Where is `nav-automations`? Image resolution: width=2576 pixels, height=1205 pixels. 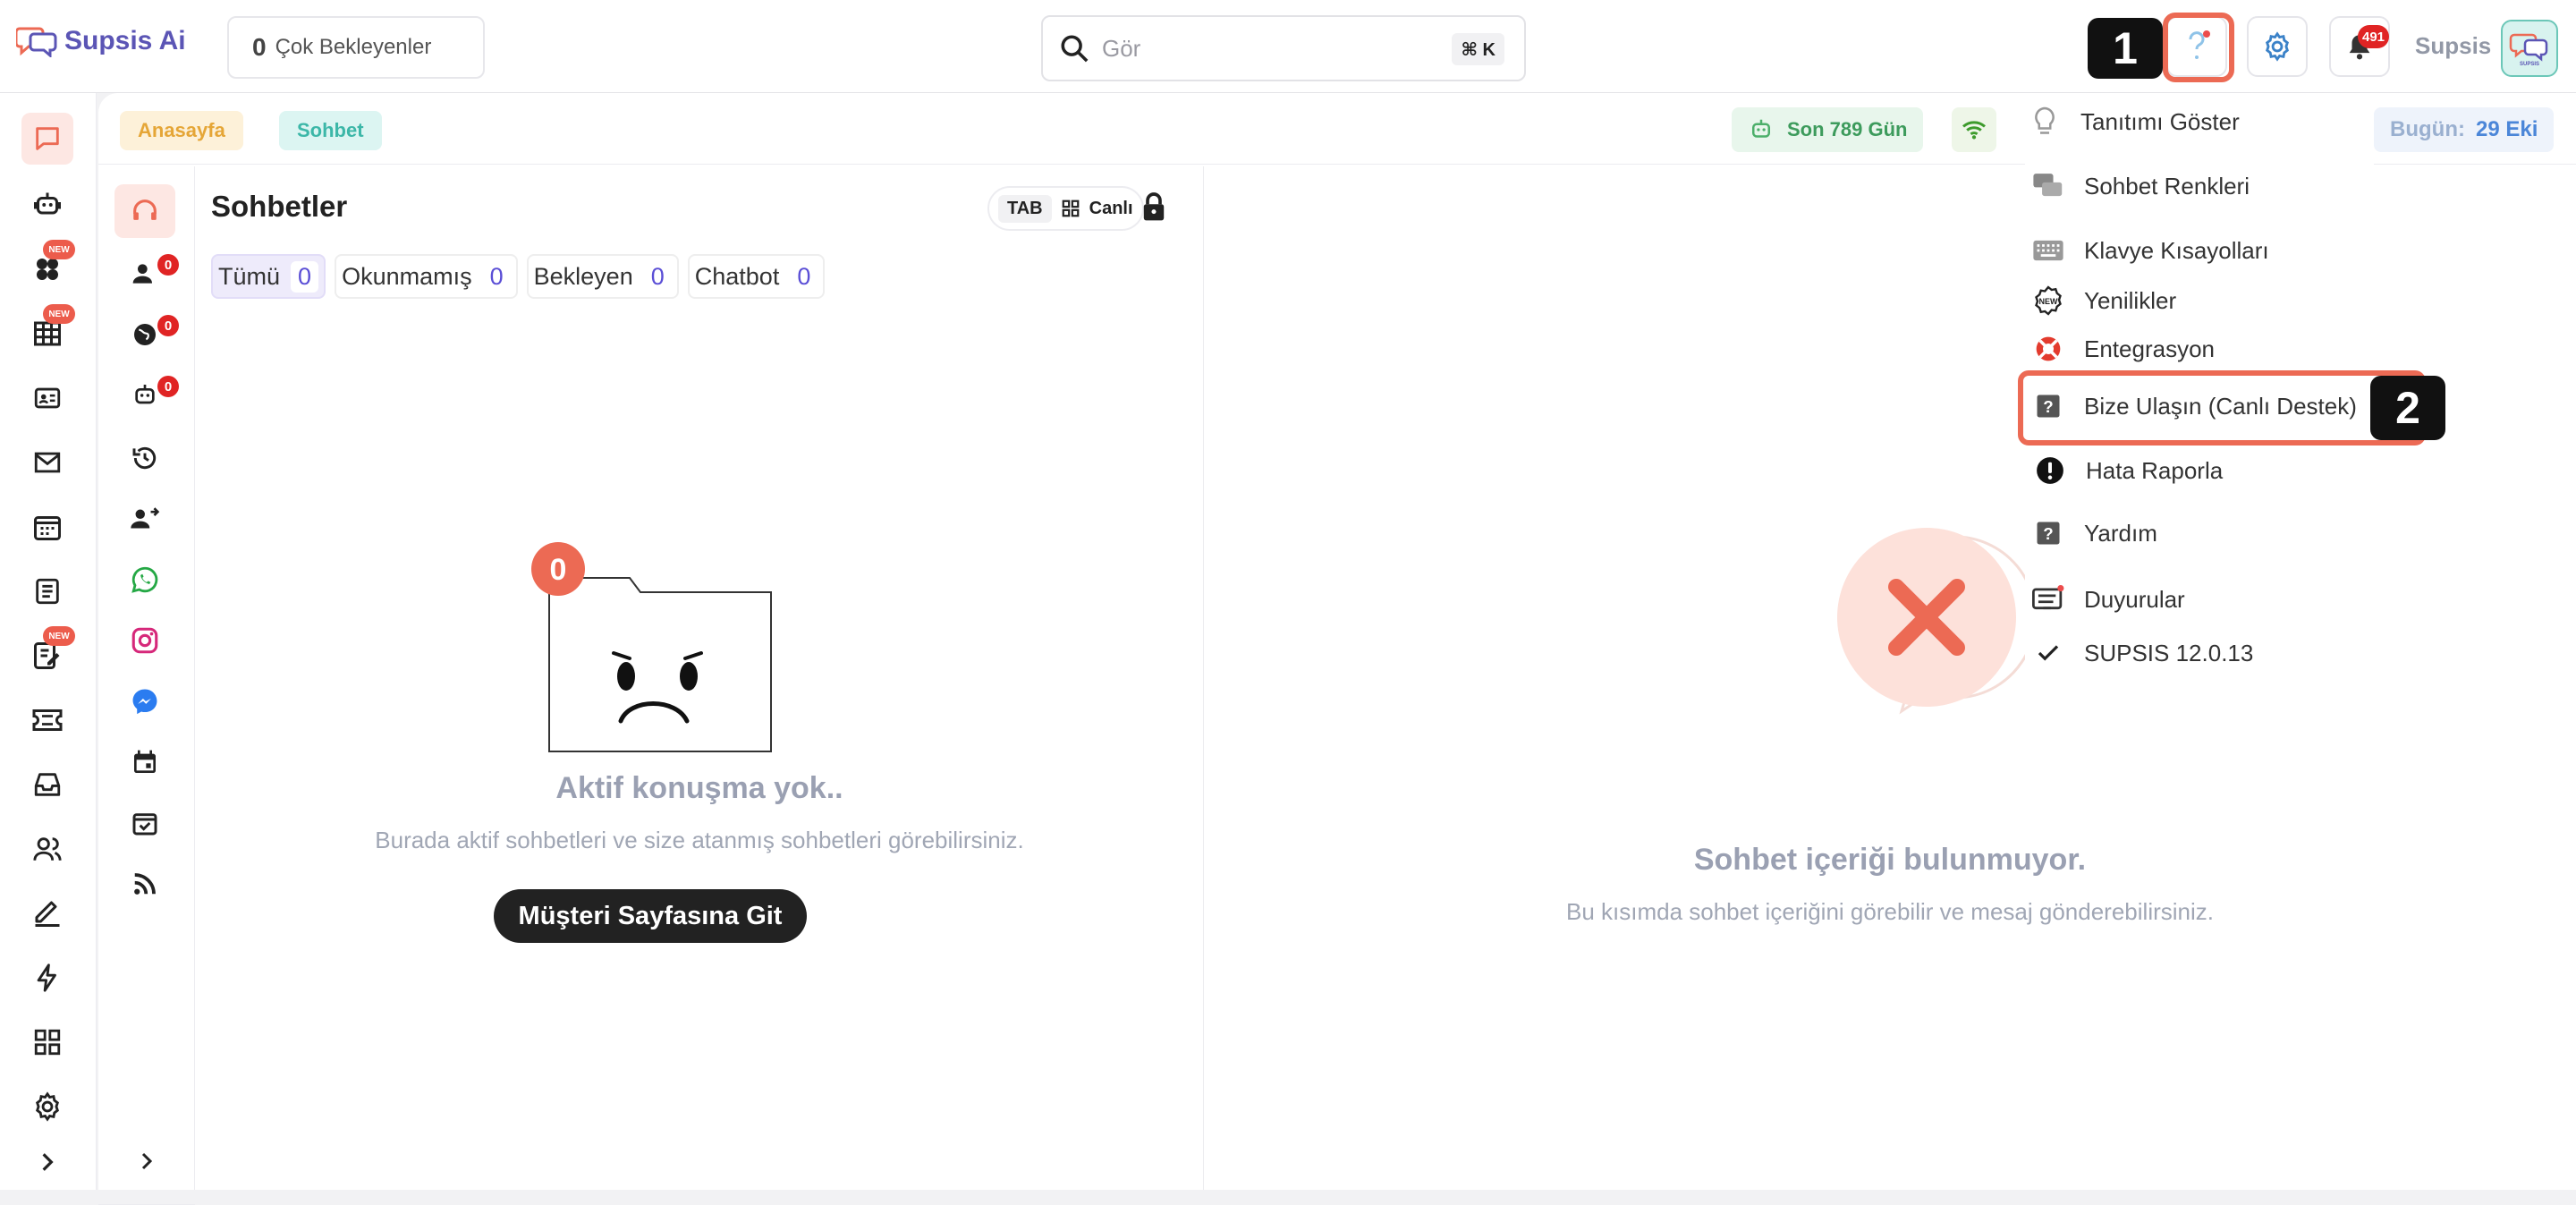 nav-automations is located at coordinates (47, 978).